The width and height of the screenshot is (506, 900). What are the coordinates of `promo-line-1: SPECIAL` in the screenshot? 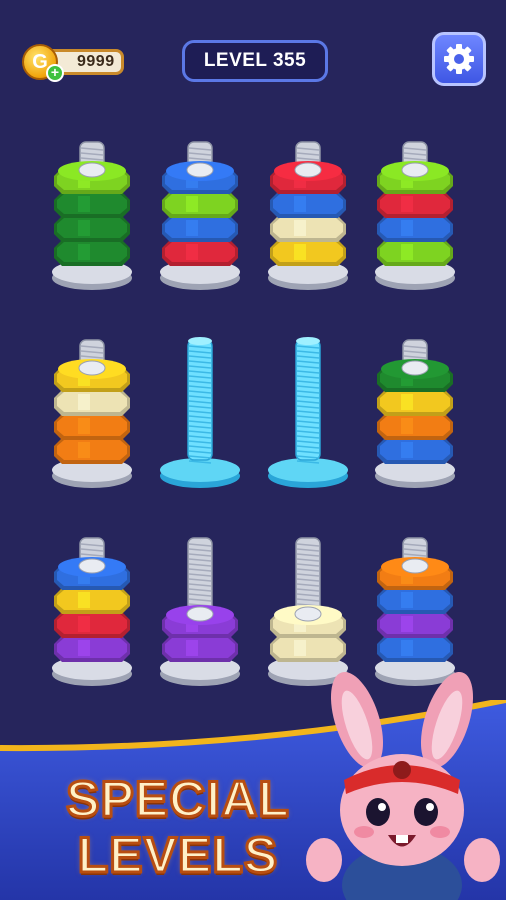 It's located at (178, 799).